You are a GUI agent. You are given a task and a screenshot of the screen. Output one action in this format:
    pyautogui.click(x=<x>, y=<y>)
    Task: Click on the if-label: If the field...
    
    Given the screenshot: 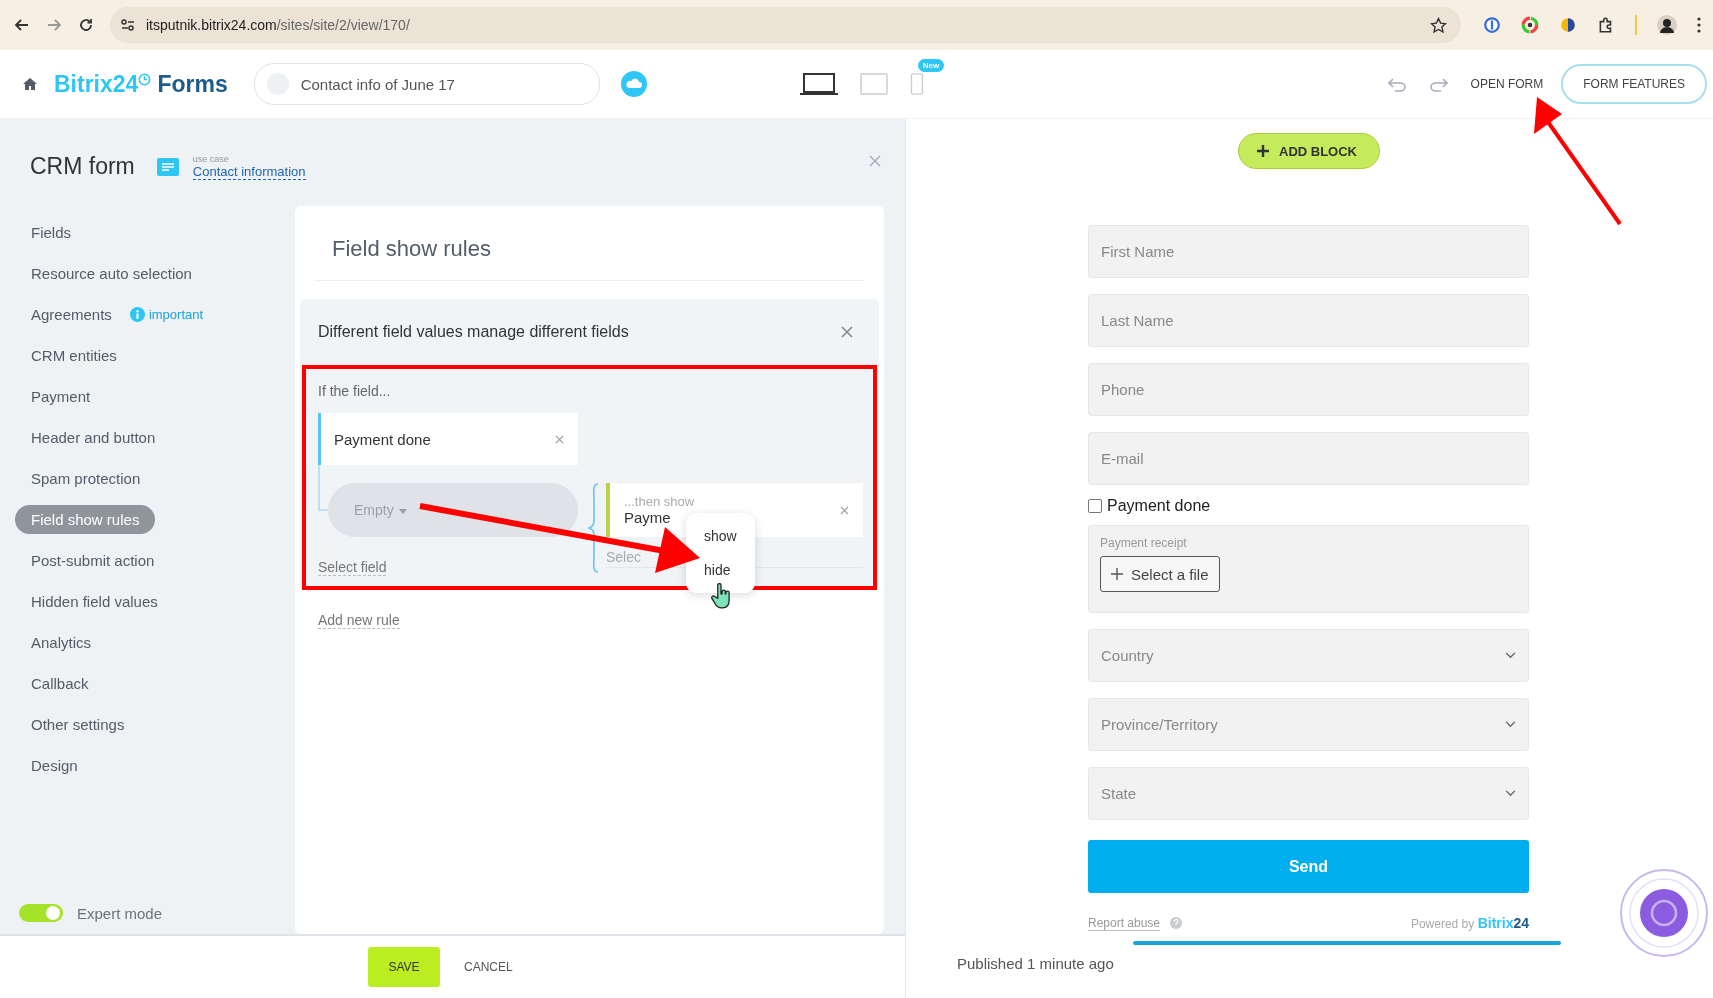 What is the action you would take?
    pyautogui.click(x=355, y=391)
    